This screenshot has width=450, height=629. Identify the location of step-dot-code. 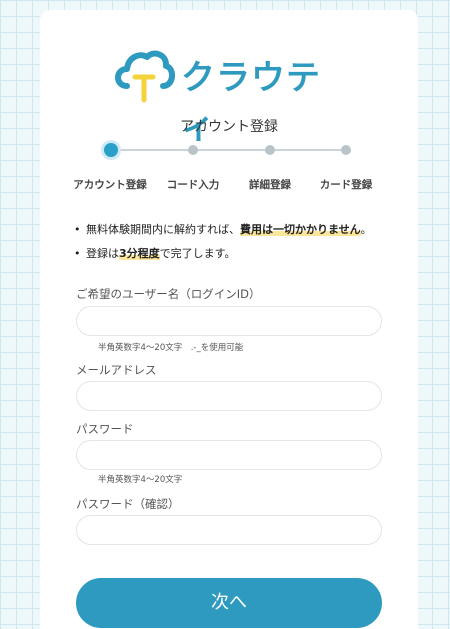
(193, 150).